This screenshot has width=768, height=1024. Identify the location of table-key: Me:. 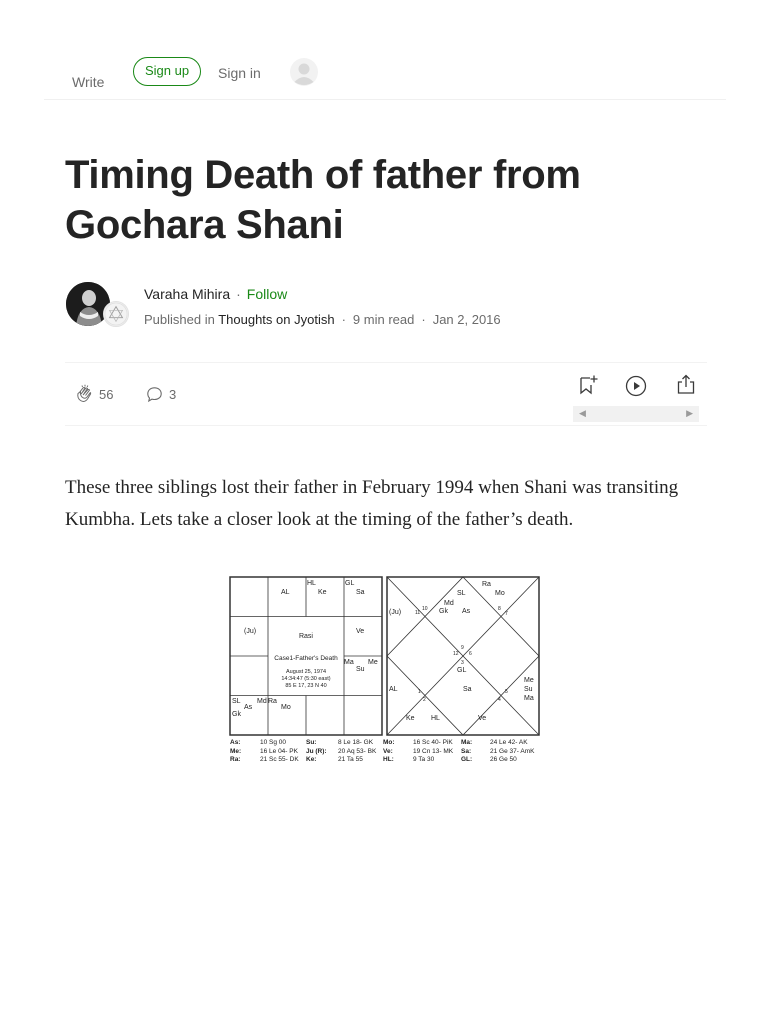
(236, 751).